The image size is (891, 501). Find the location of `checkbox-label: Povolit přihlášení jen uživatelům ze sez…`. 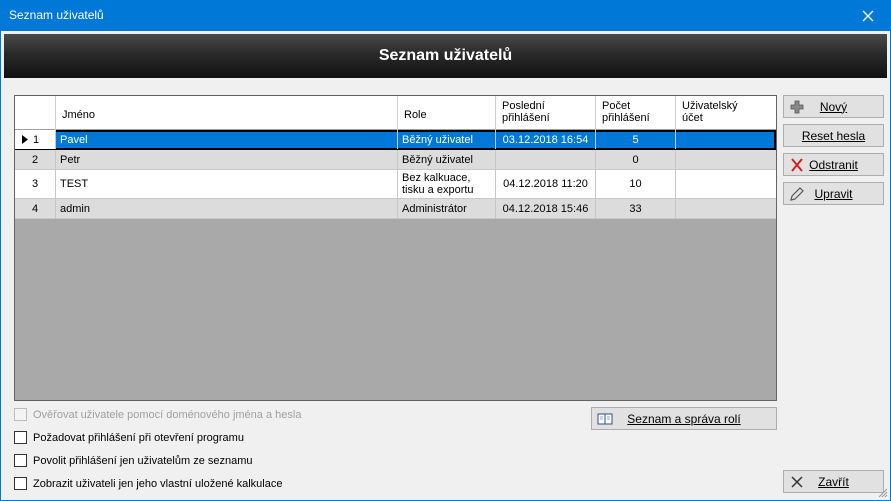

checkbox-label: Povolit přihlášení jen uživatelům ze sez… is located at coordinates (143, 460).